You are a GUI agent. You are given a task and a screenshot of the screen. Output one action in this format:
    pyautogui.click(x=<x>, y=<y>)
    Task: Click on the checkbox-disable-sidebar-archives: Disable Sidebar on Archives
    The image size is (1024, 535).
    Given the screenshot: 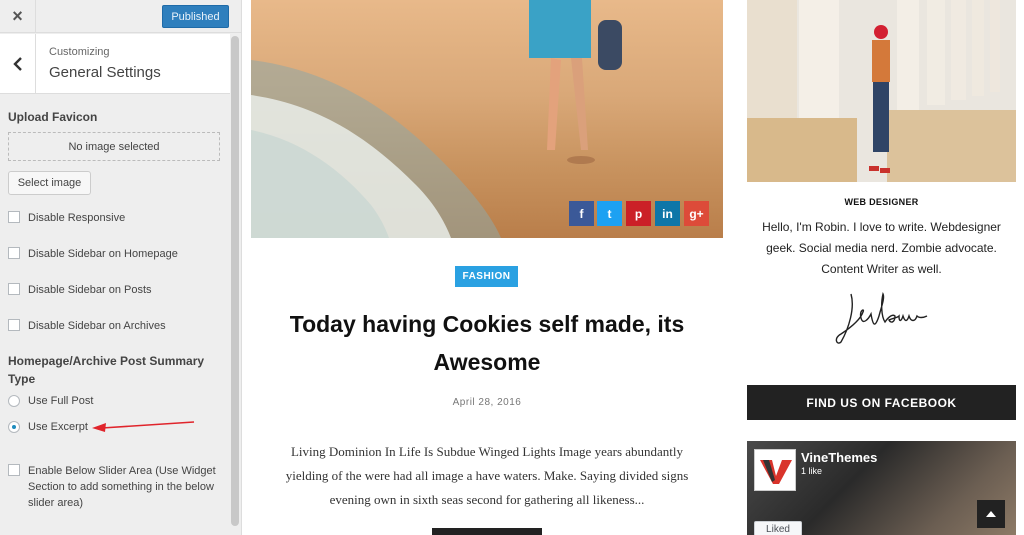 What is the action you would take?
    pyautogui.click(x=87, y=326)
    